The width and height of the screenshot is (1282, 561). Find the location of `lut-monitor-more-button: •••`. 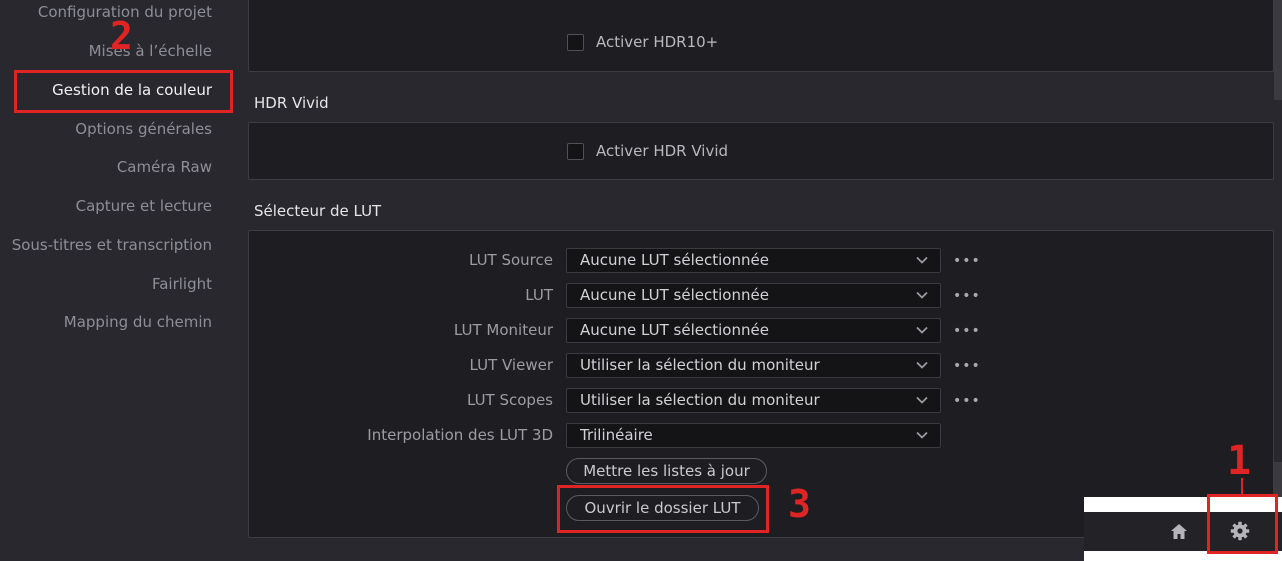

lut-monitor-more-button: ••• is located at coordinates (967, 331).